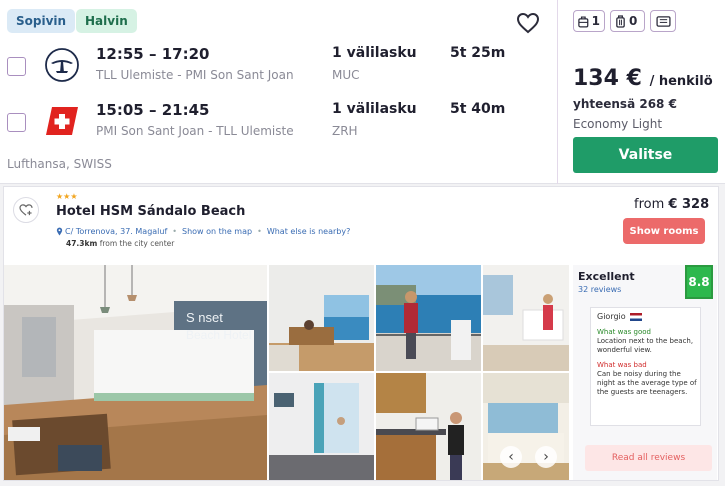 This screenshot has width=725, height=486. Describe the element at coordinates (643, 78) in the screenshot. I see `price-per-person: 134 € / henkilö` at that location.